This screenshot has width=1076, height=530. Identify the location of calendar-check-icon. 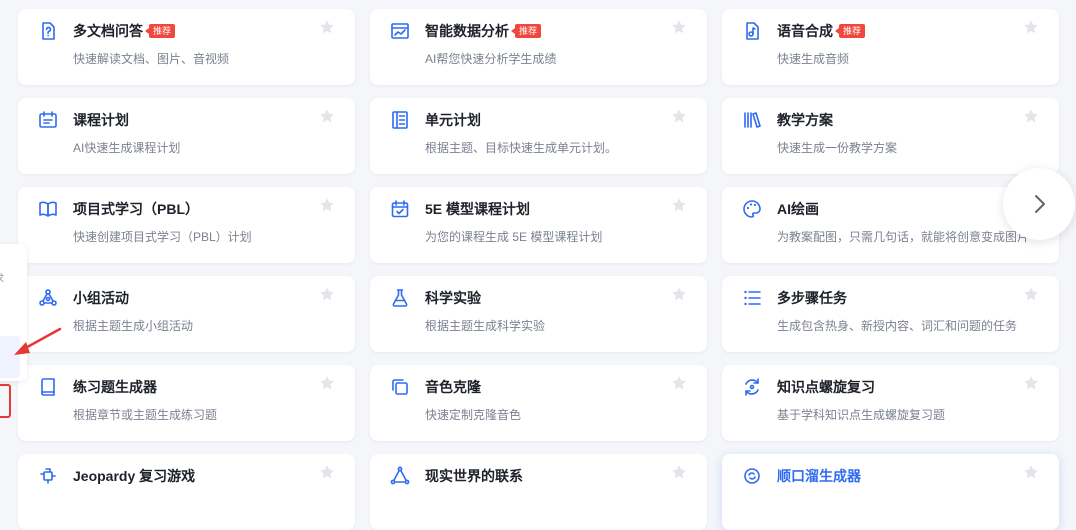
(400, 209).